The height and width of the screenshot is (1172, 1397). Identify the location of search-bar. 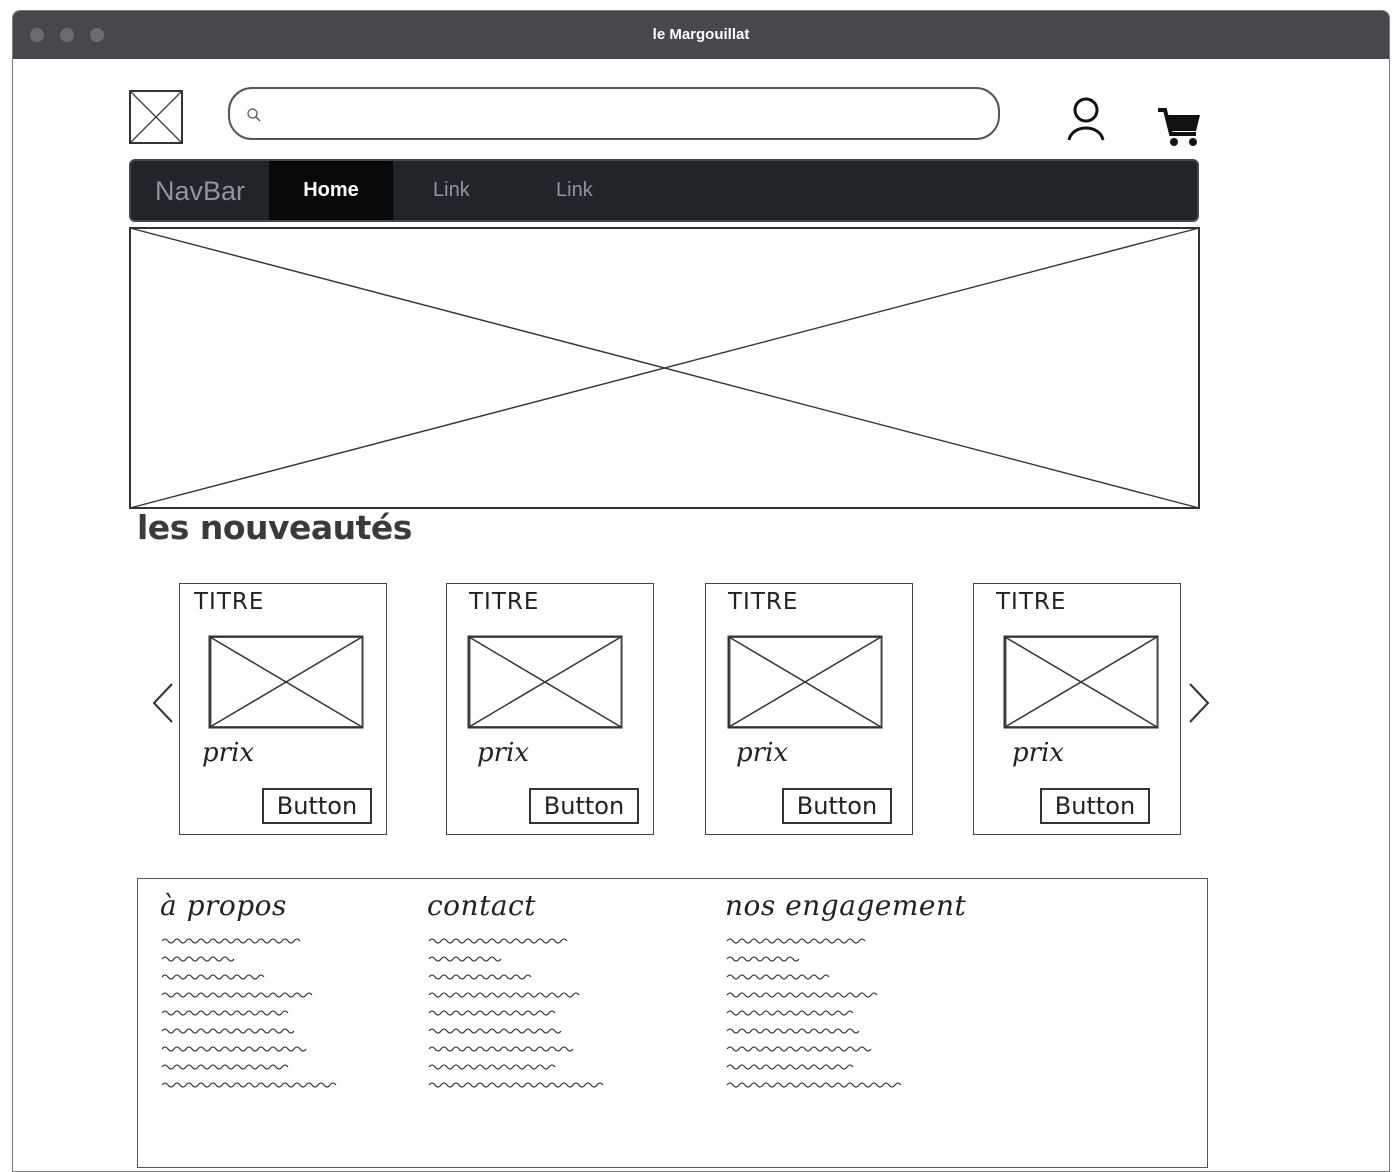
(614, 113).